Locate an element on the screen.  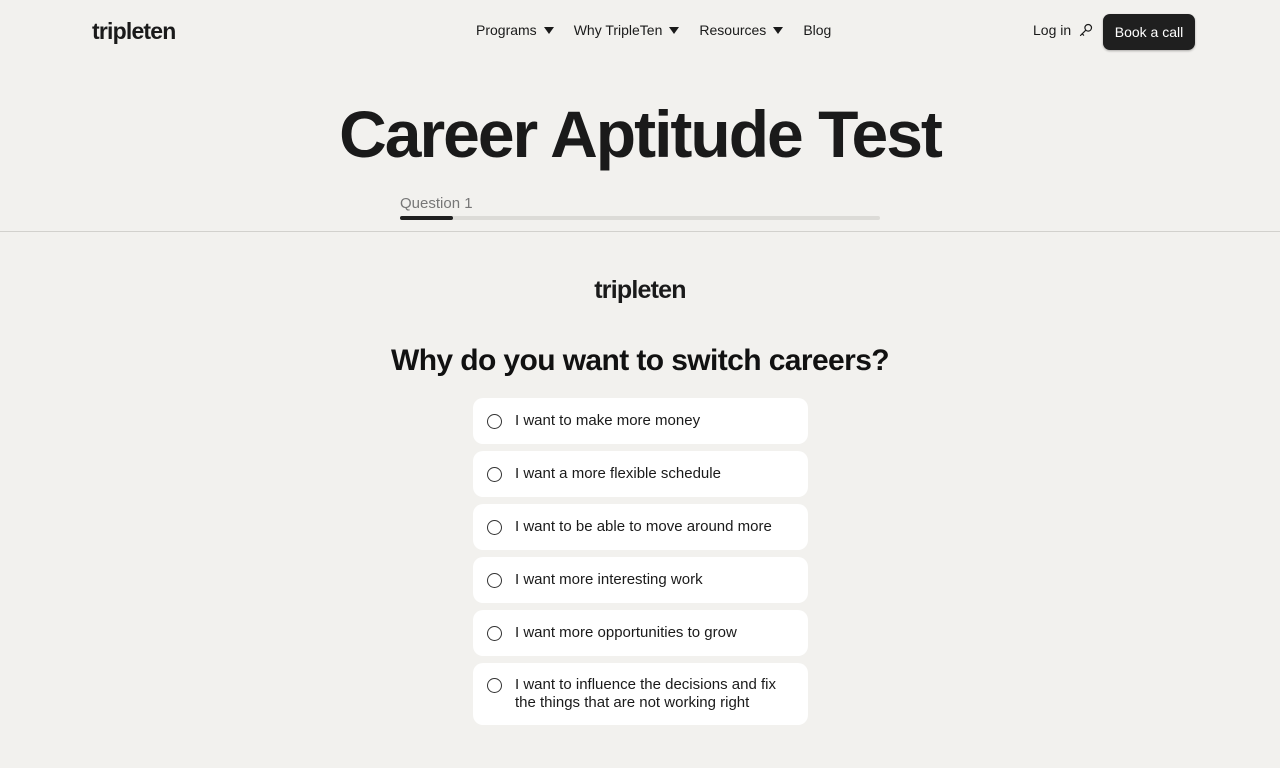
nav-blog: Blog is located at coordinates (817, 30).